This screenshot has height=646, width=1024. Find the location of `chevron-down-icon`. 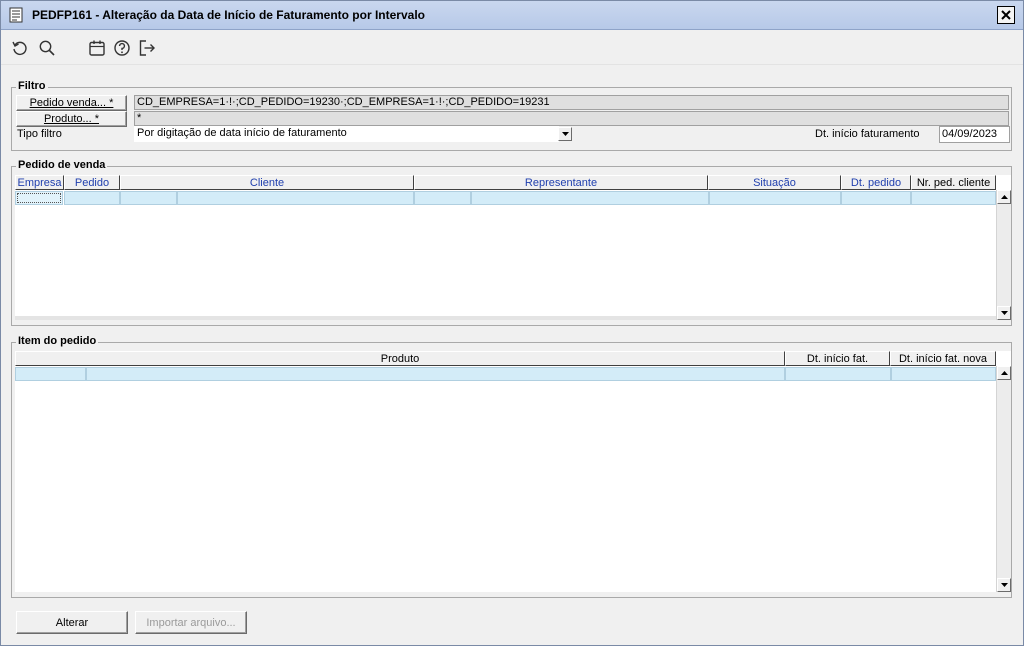

chevron-down-icon is located at coordinates (565, 134).